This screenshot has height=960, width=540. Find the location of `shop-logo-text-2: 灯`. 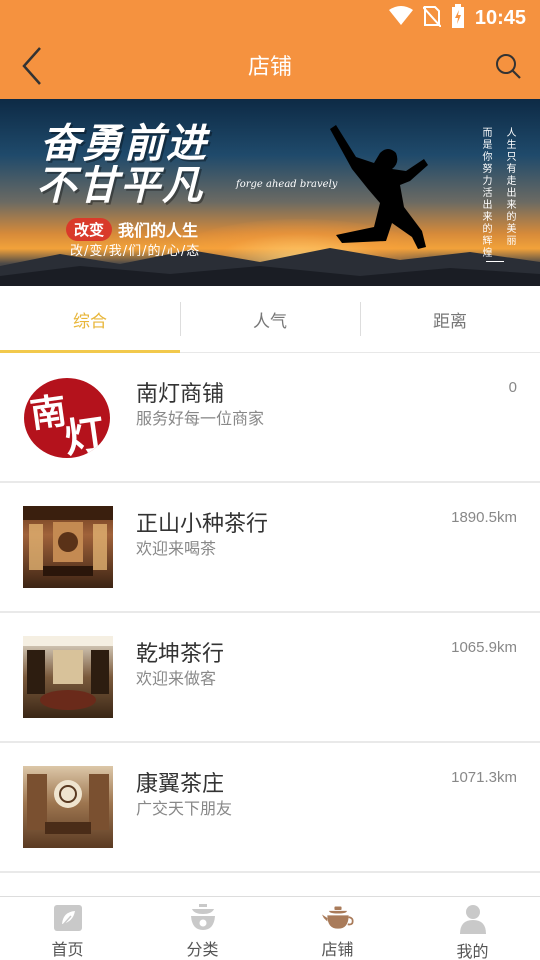

shop-logo-text-2: 灯 is located at coordinates (84, 434).